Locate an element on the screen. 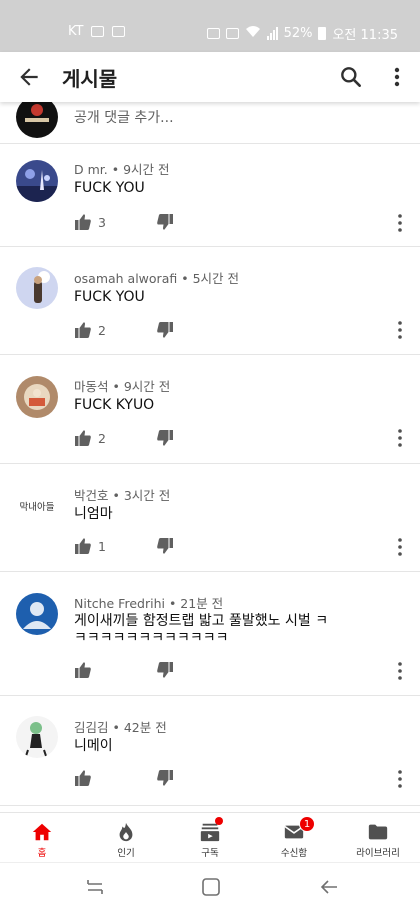 This screenshot has width=420, height=910. nav-inbox: 1 수신함 is located at coordinates (294, 838).